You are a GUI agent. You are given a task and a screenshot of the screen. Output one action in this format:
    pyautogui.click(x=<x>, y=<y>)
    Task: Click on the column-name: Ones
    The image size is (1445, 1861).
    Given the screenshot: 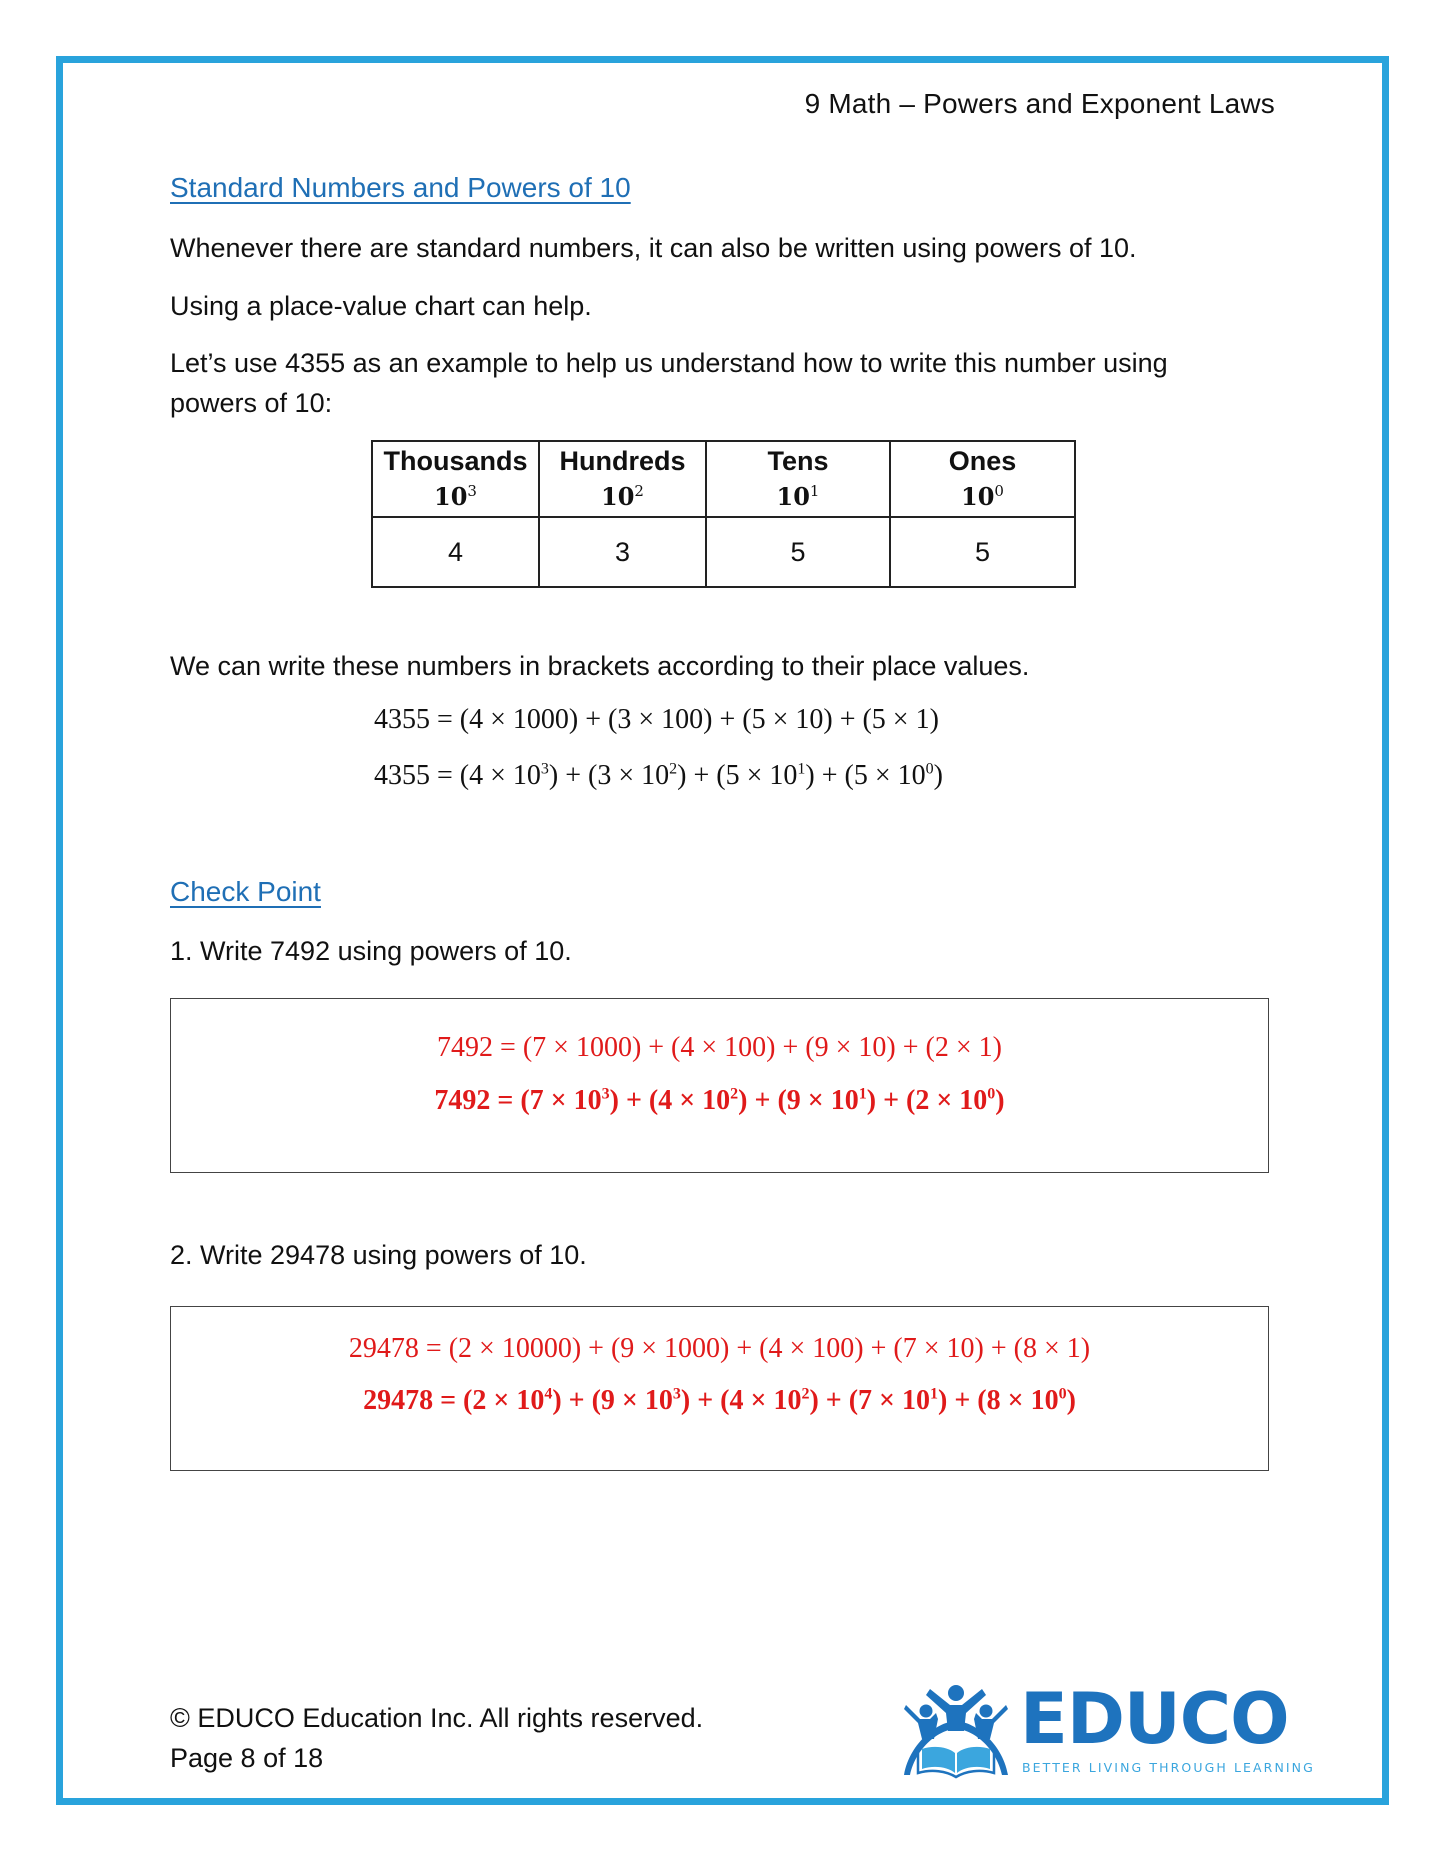 What is the action you would take?
    pyautogui.click(x=982, y=461)
    